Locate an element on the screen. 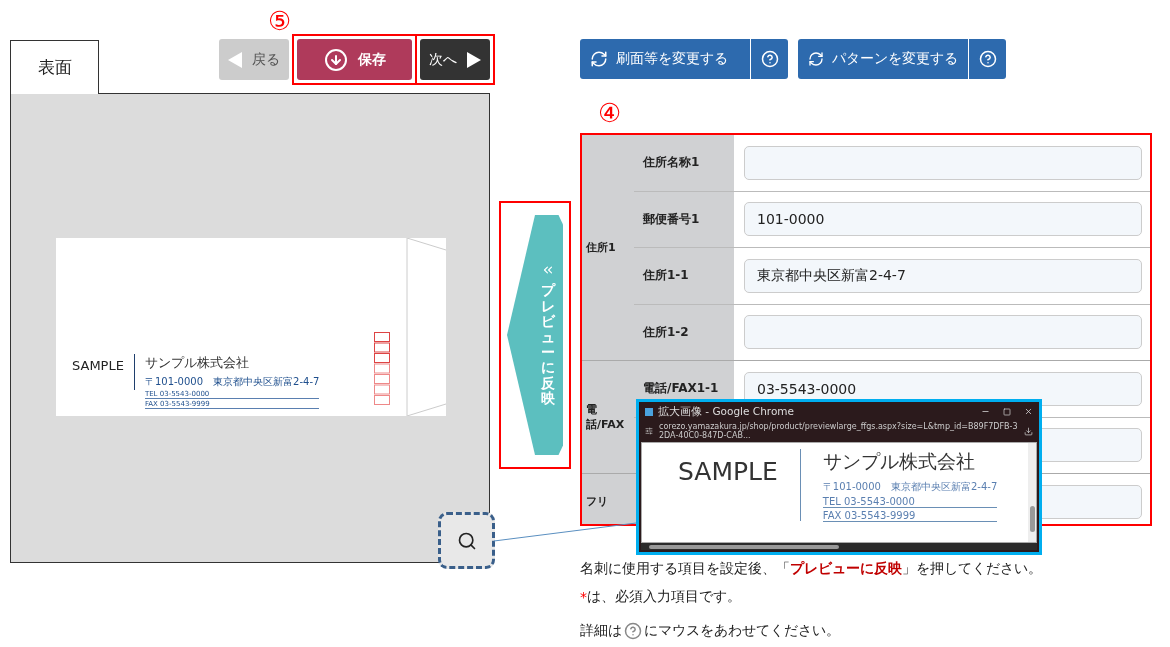 The width and height of the screenshot is (1170, 647). group-label: フリ is located at coordinates (608, 499).